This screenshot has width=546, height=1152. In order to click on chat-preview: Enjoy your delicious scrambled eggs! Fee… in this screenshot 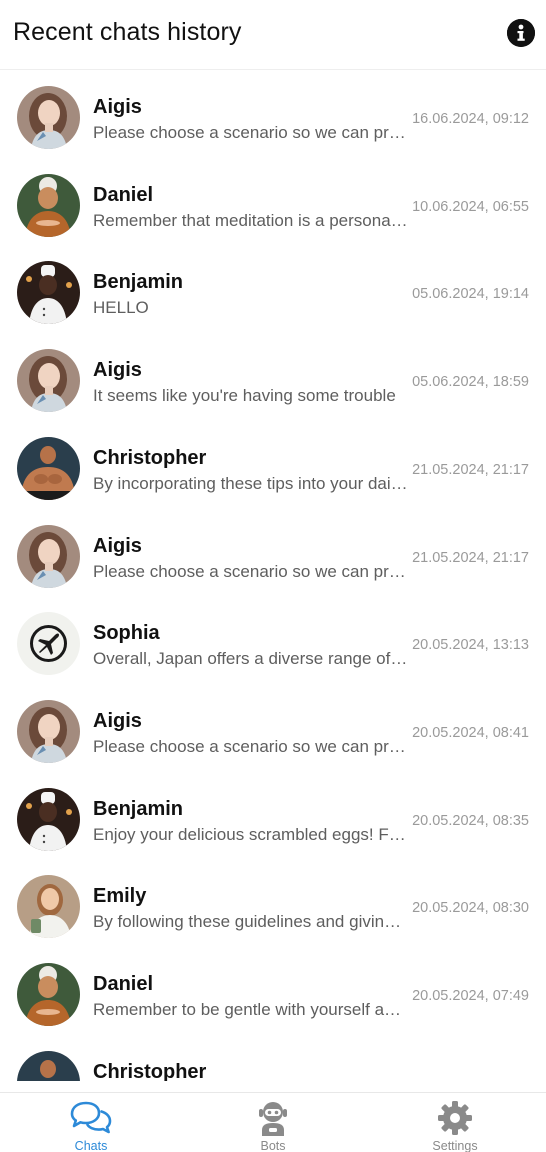, I will do `click(251, 834)`.